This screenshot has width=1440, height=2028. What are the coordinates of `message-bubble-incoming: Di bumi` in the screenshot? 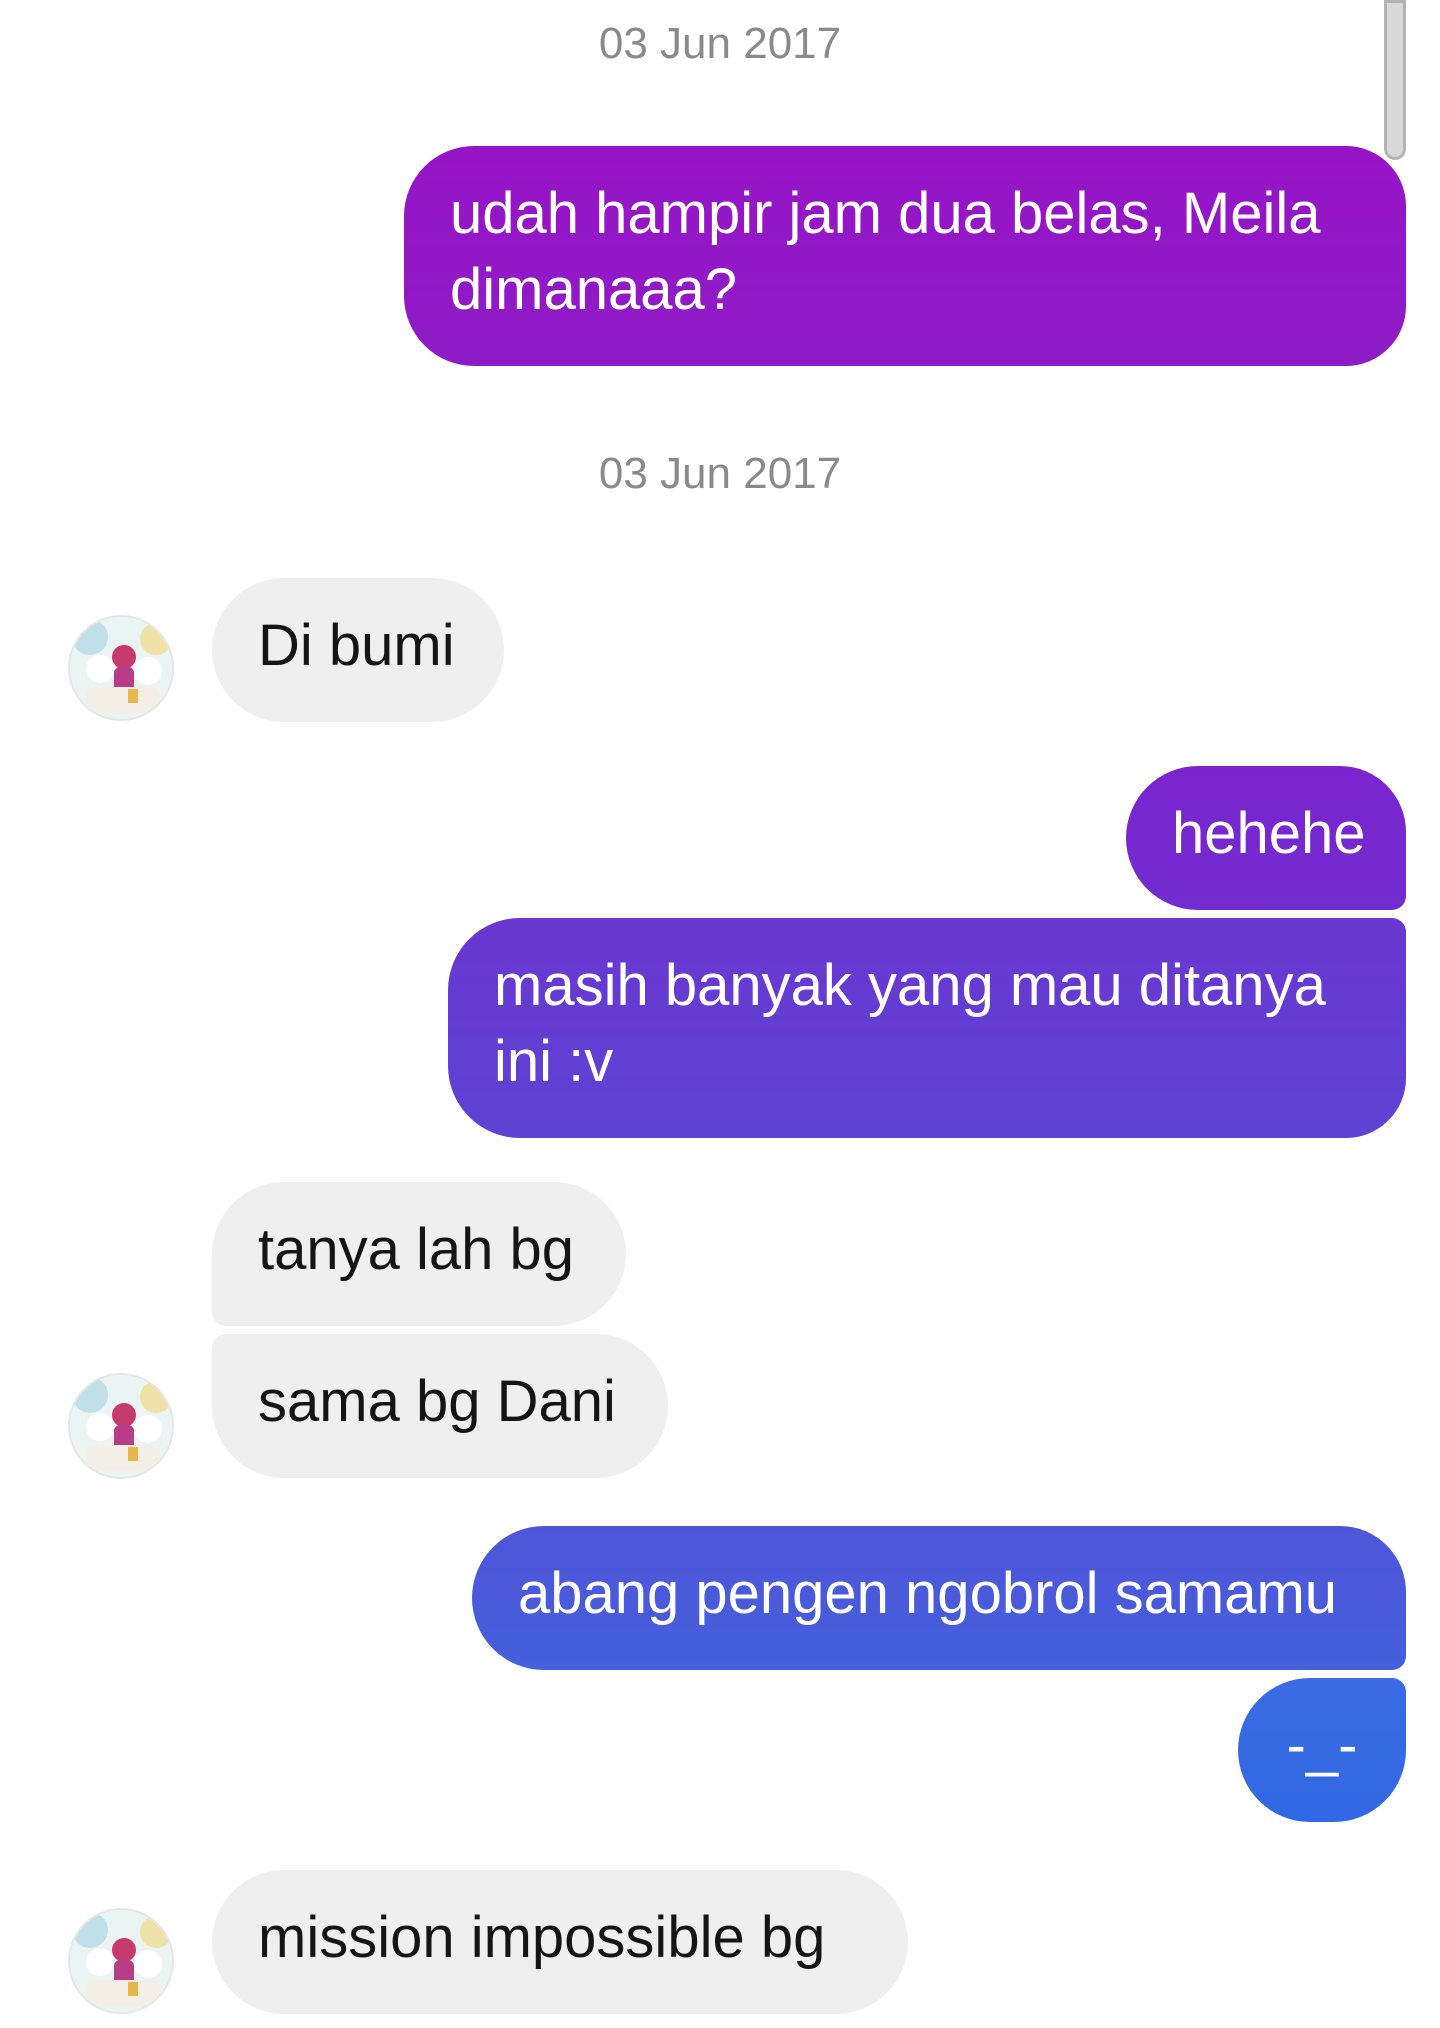 It's located at (358, 650).